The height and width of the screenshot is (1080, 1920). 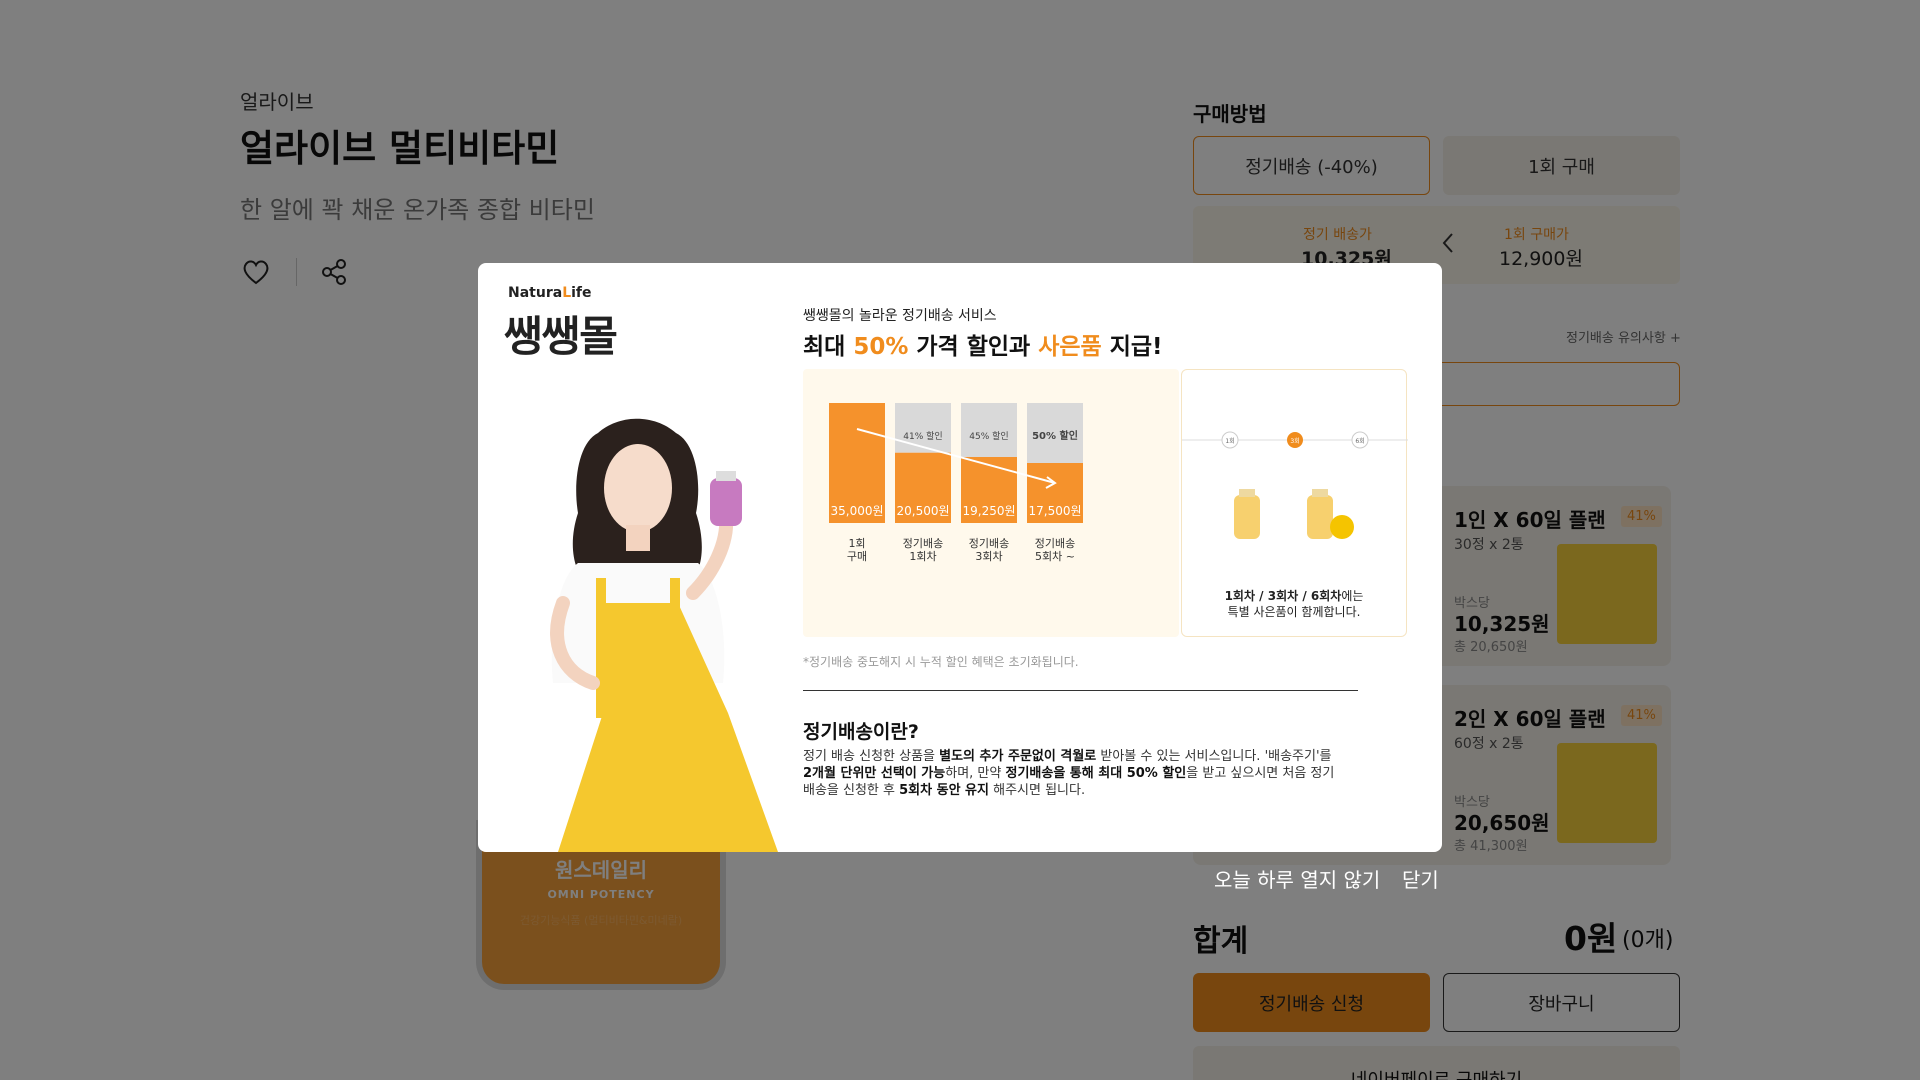 I want to click on bar-discount-label: 50% 할인, so click(x=1055, y=435).